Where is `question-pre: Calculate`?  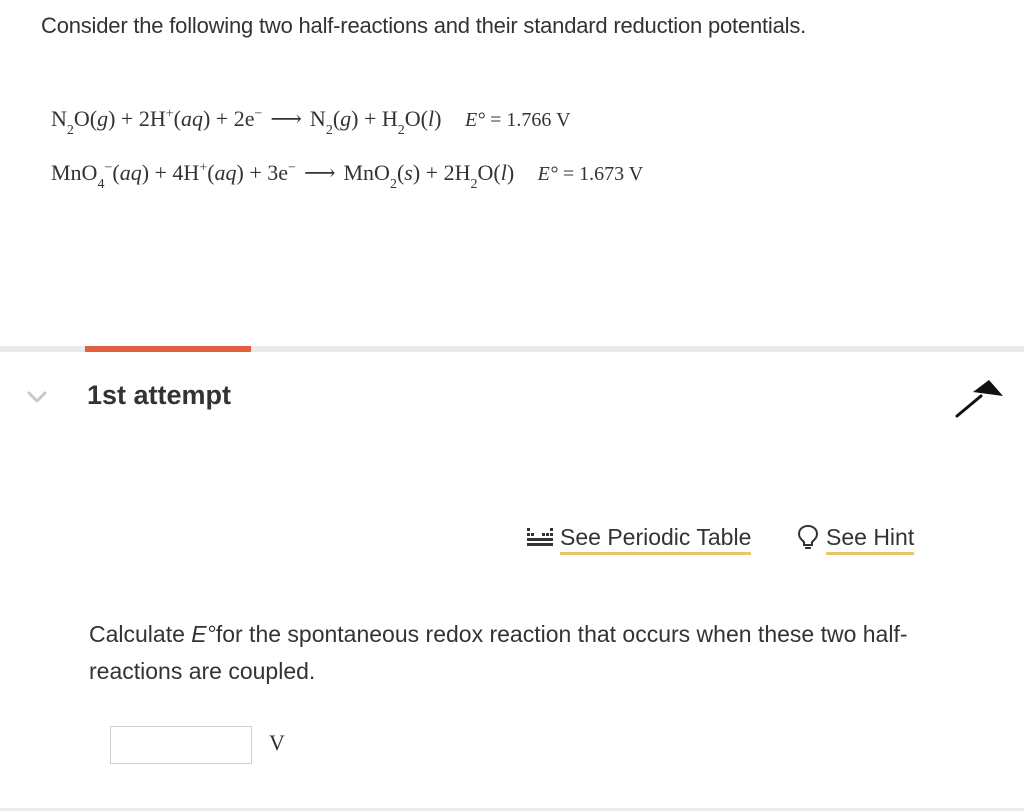
question-pre: Calculate is located at coordinates (140, 634).